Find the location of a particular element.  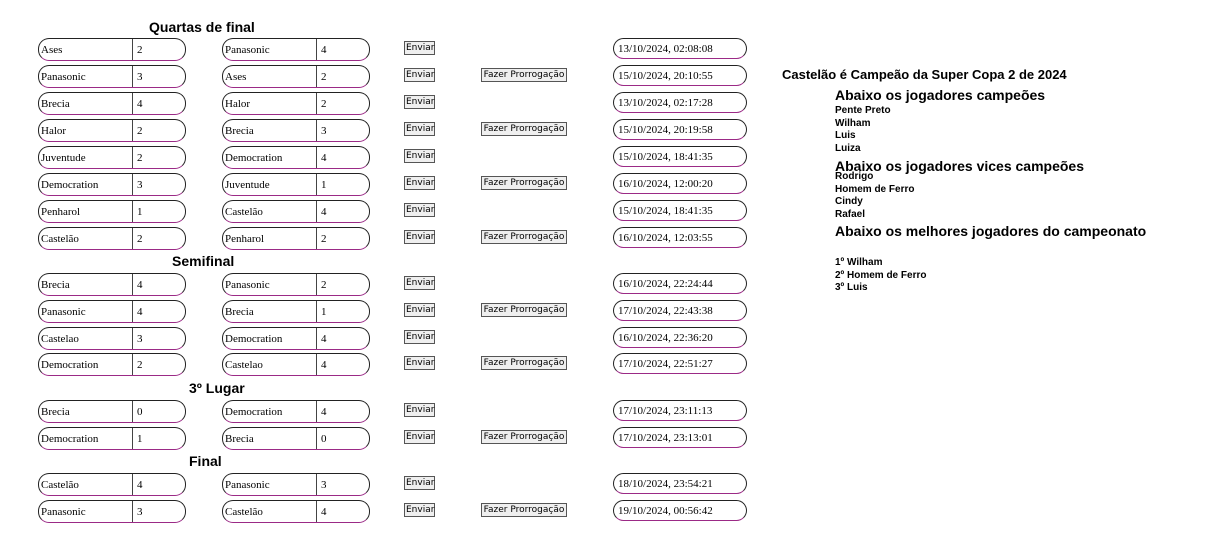

home-team-field: Ases 2 is located at coordinates (112, 49).